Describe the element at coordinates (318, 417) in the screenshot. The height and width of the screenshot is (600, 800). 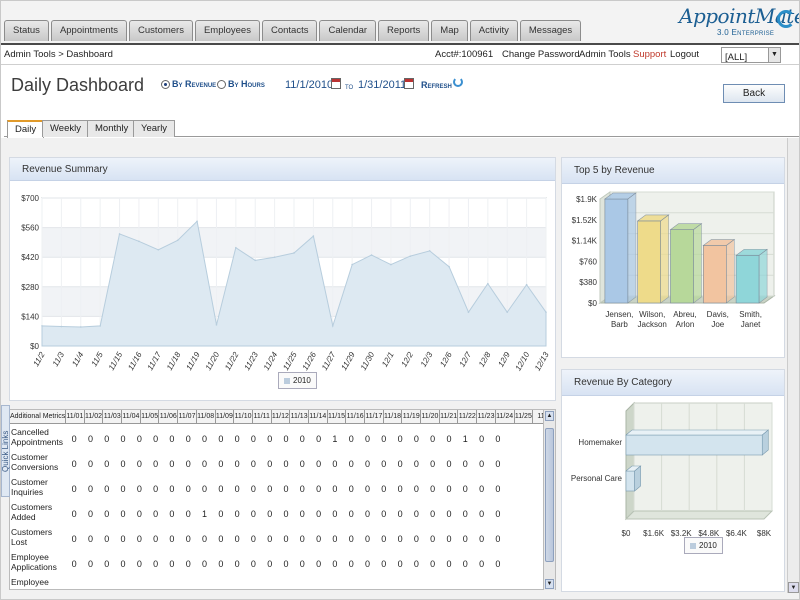
I see `metrics-date-header: 11/14` at that location.